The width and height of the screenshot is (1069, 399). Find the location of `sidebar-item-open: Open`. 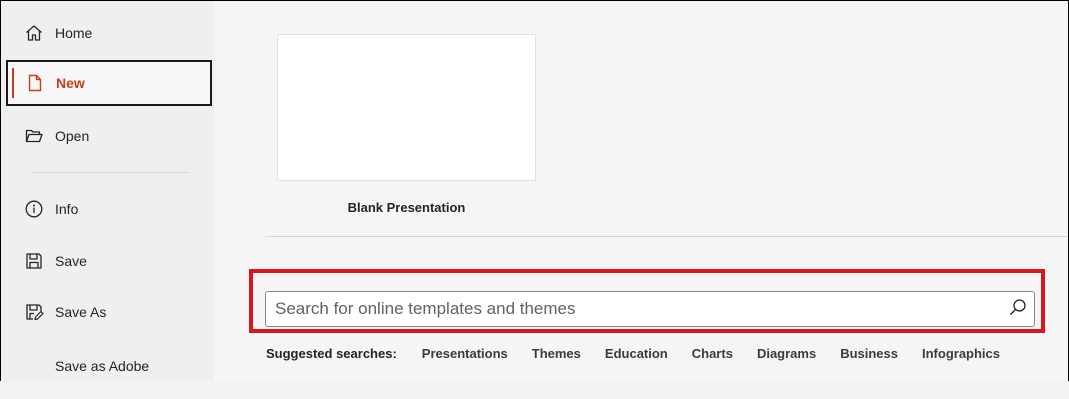

sidebar-item-open: Open is located at coordinates (109, 136).